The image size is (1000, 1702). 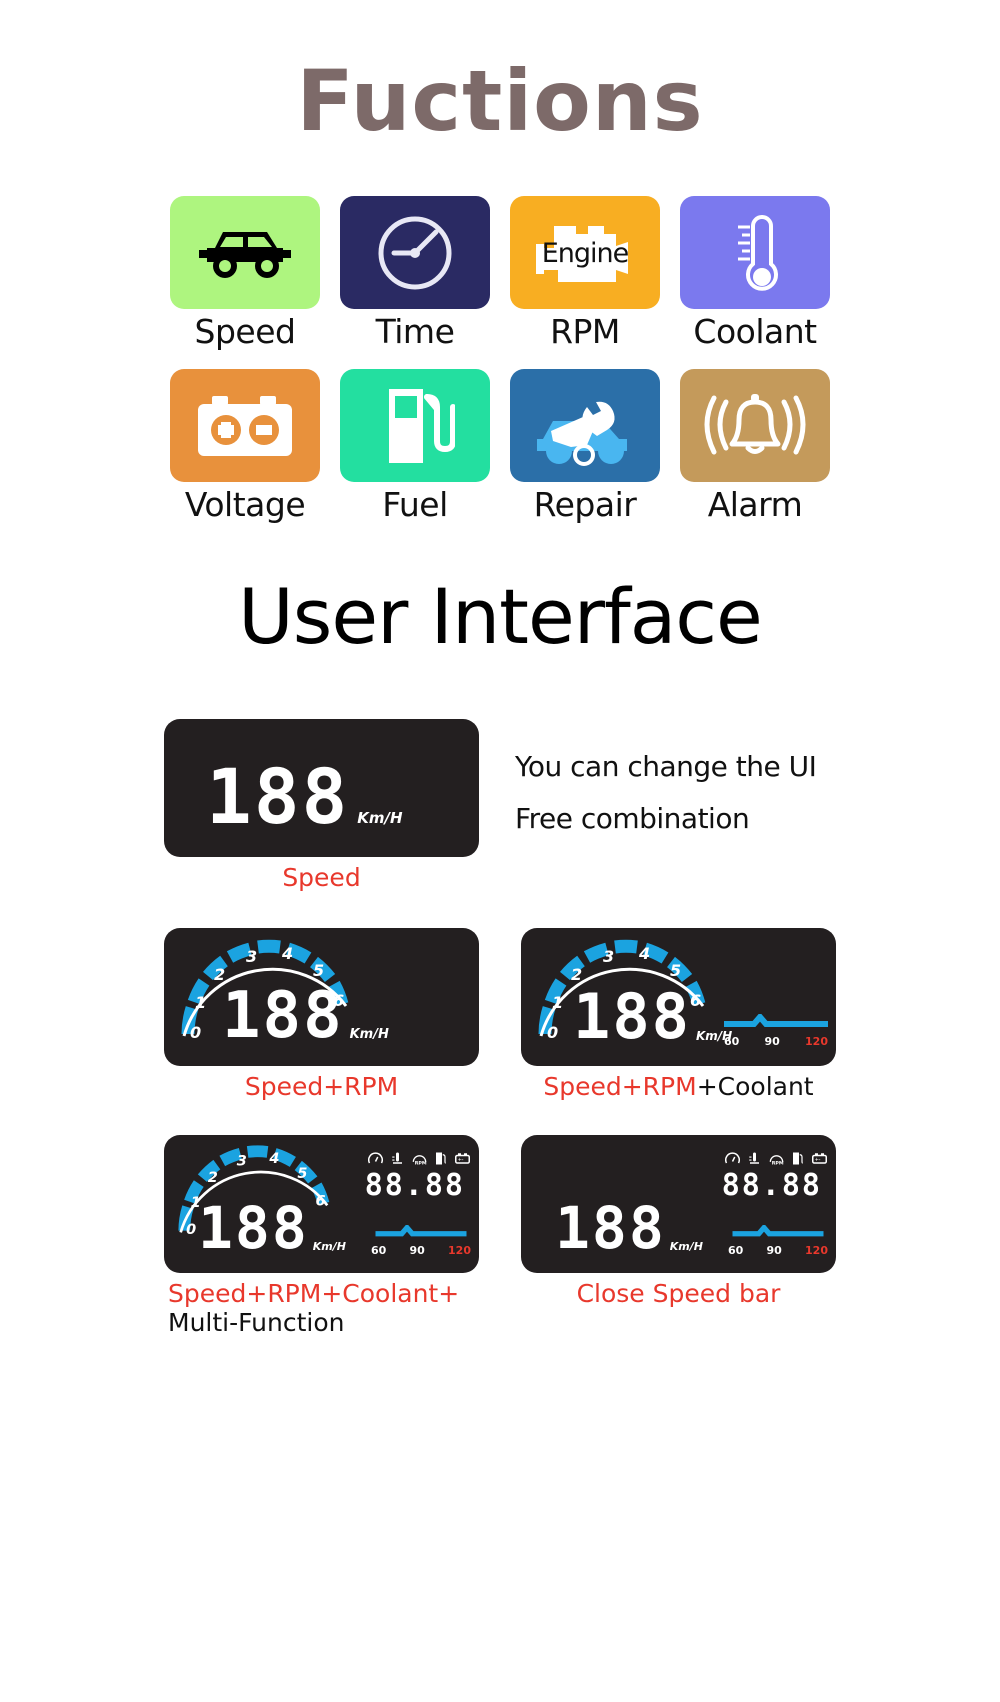 I want to click on hud-panel-speed-rpm-block: 0 1 2 3 4 5 6 188 Km/H Speed+RPM, so click(x=321, y=1014).